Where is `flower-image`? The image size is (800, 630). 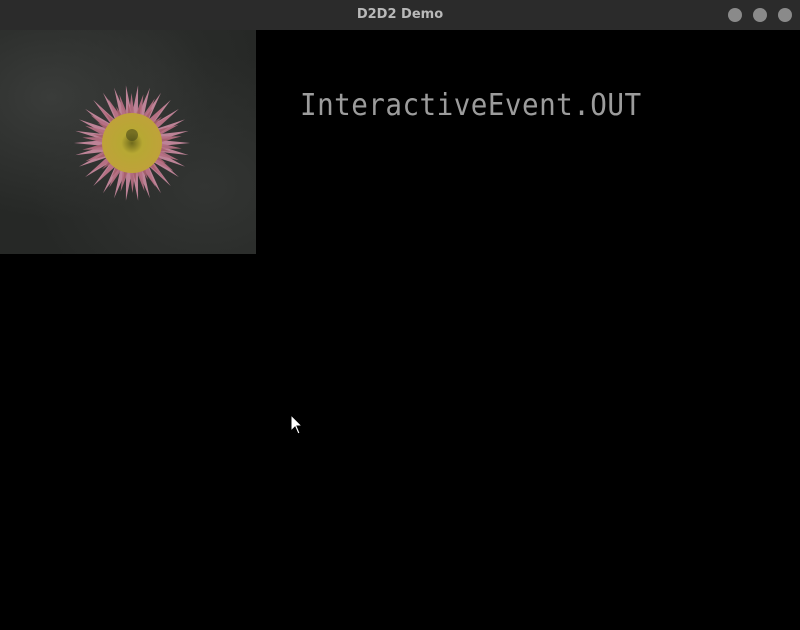 flower-image is located at coordinates (132, 143).